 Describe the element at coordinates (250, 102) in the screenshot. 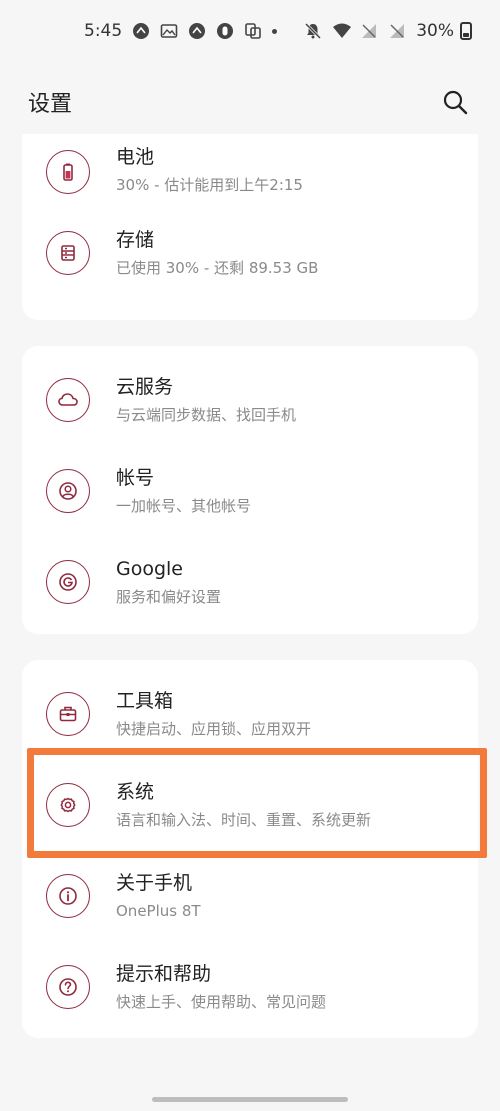

I see `app-header: 设置` at that location.